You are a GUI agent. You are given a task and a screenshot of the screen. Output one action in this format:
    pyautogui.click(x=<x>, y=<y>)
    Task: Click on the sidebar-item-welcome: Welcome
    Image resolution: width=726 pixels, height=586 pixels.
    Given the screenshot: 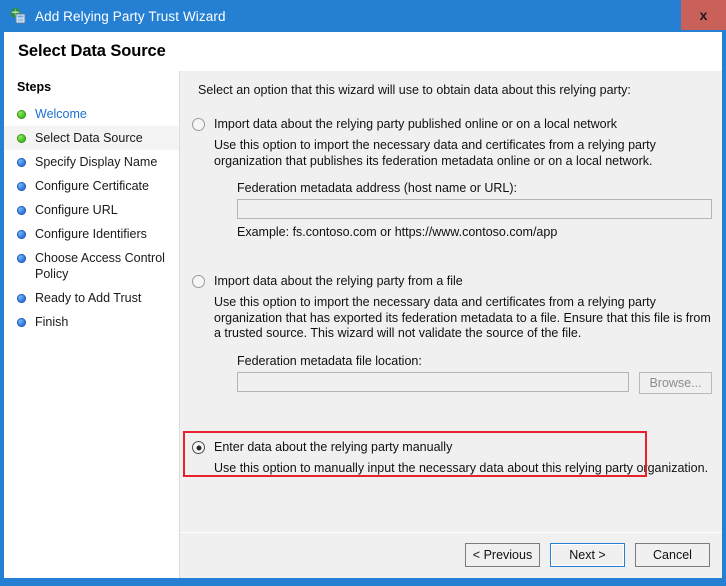 What is the action you would take?
    pyautogui.click(x=91, y=114)
    